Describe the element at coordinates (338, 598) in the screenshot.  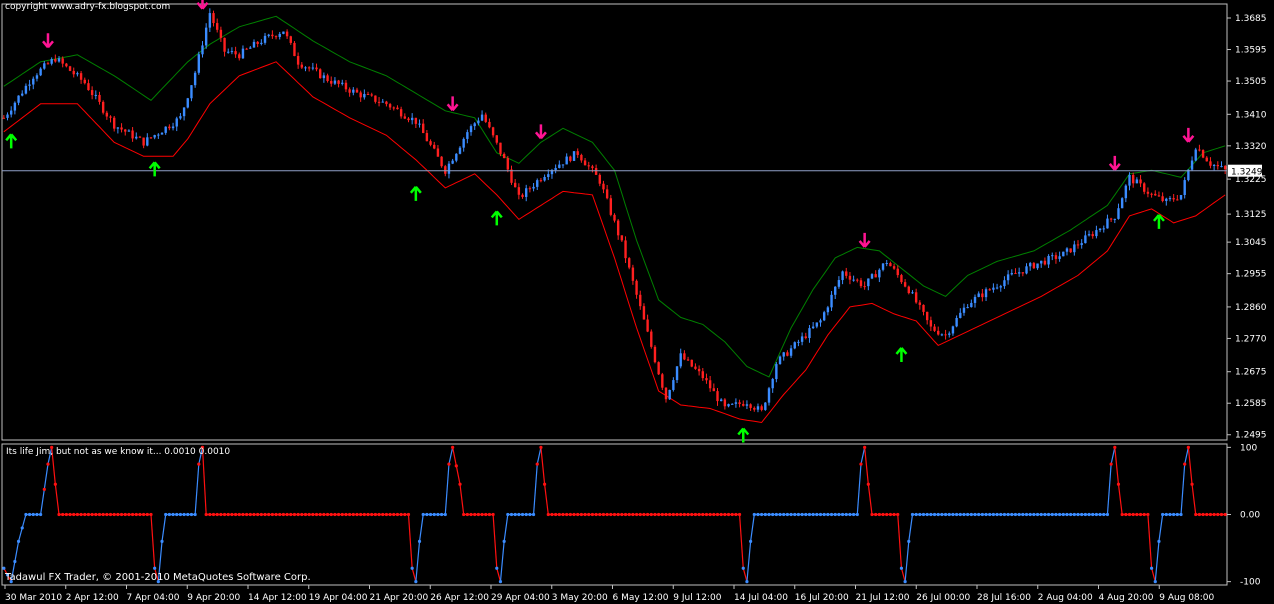
I see `time-tick-label: 19 Apr 04:00` at that location.